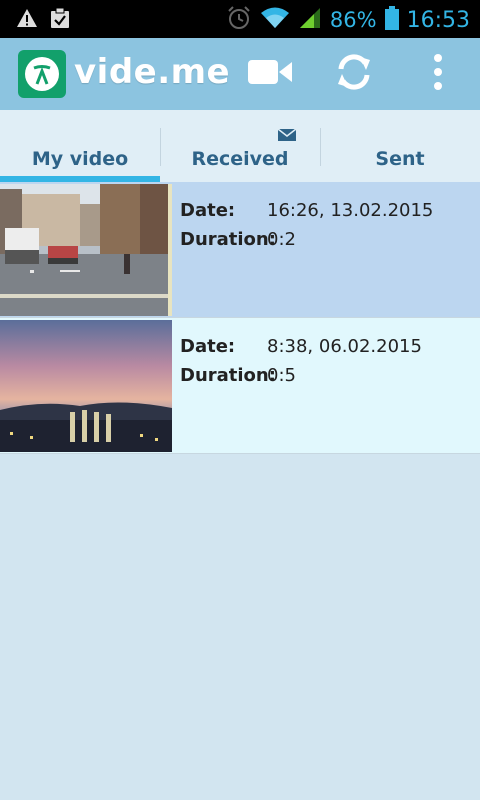 Image resolution: width=480 pixels, height=800 pixels. I want to click on tab-bar: My video Received Sent, so click(240, 146).